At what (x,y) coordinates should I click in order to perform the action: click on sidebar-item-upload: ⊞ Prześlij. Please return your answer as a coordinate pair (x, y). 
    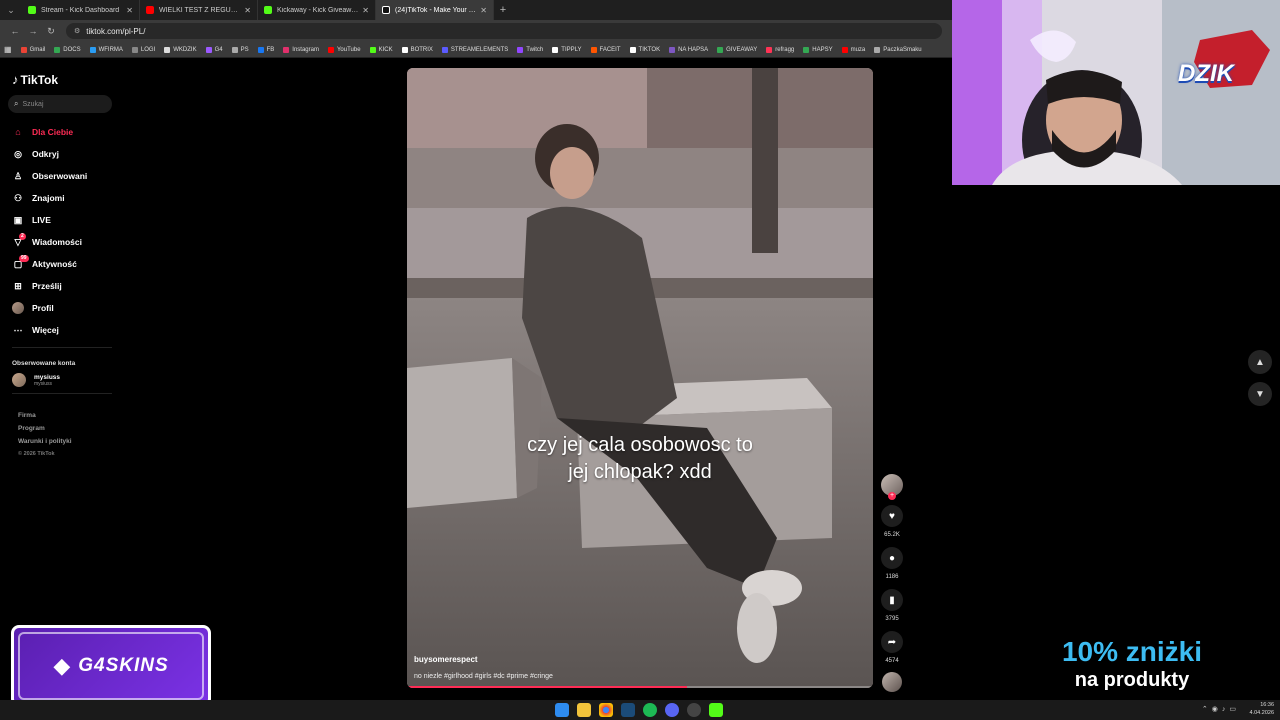
    Looking at the image, I should click on (71, 286).